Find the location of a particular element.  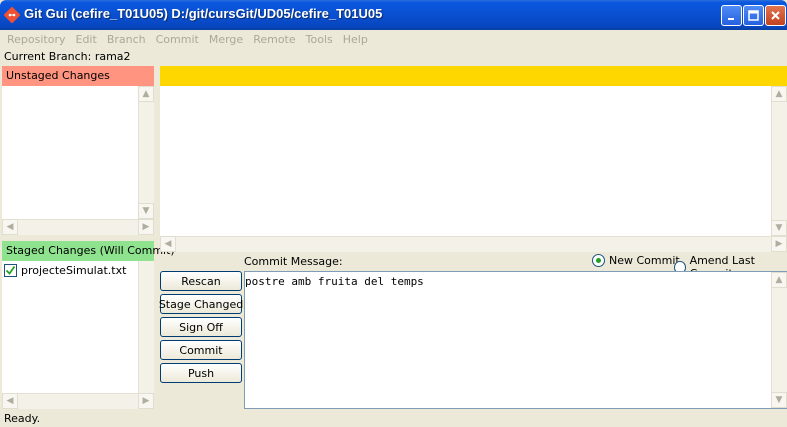

menu-remote: Remote is located at coordinates (274, 39).